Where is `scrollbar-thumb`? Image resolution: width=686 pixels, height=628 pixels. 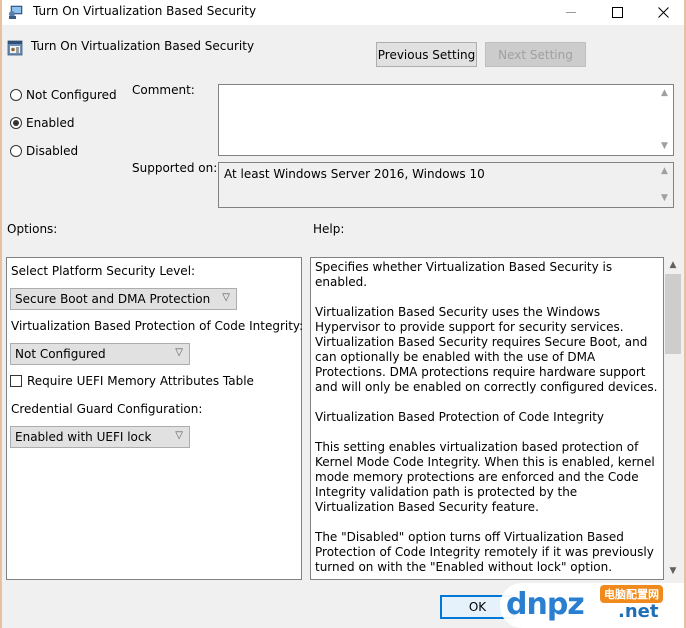 scrollbar-thumb is located at coordinates (673, 314).